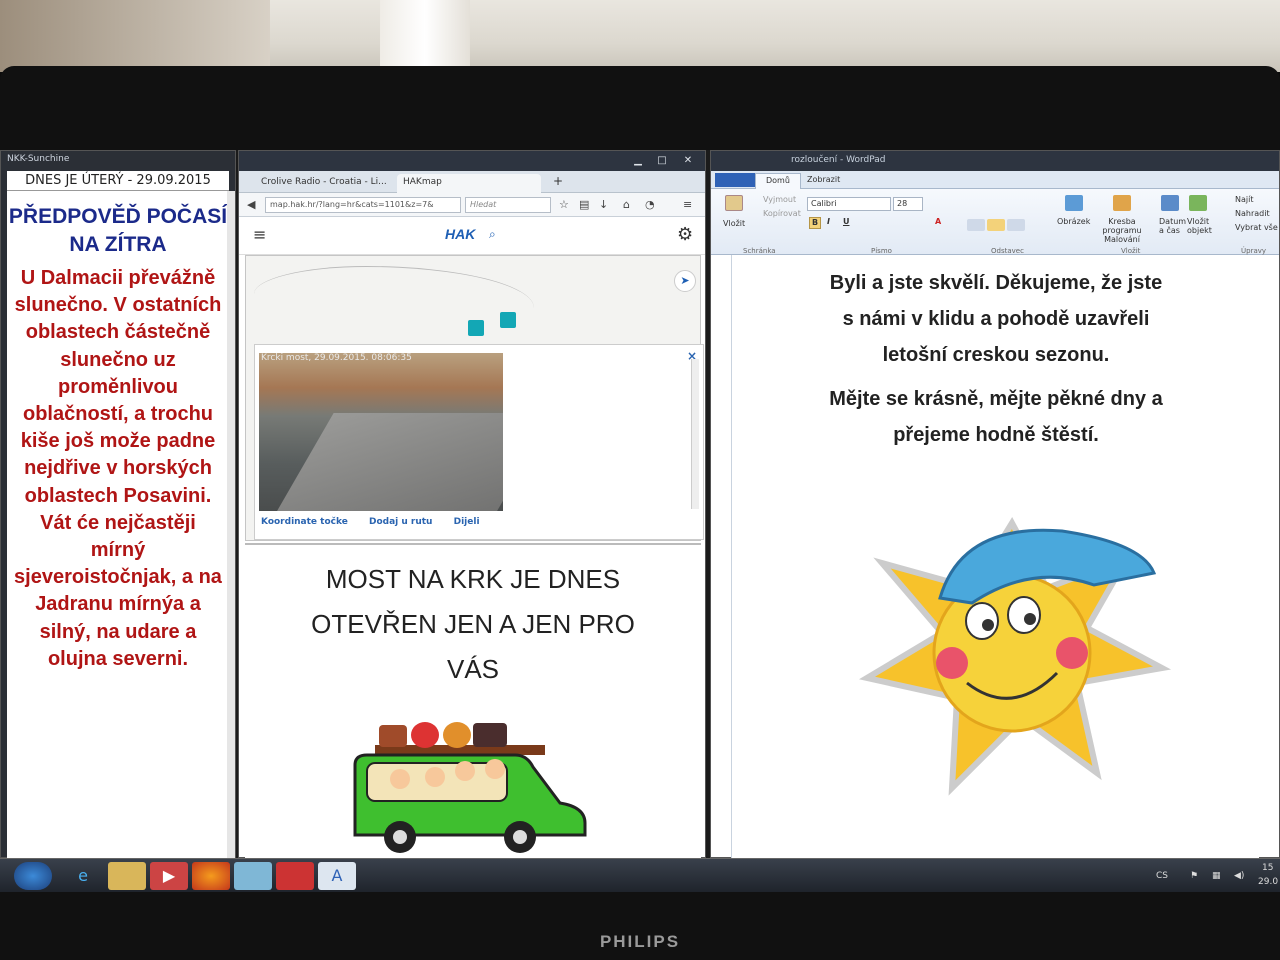 The height and width of the screenshot is (960, 1280). Describe the element at coordinates (828, 221) in the screenshot. I see `italic-button: I` at that location.